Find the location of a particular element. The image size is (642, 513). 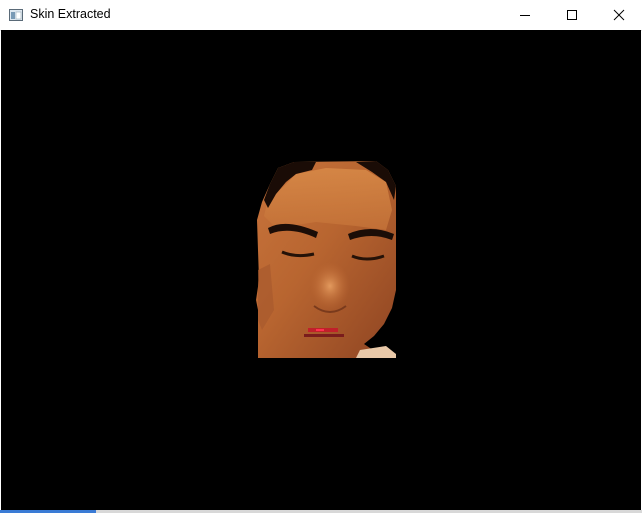

minimize-button is located at coordinates (525, 15).